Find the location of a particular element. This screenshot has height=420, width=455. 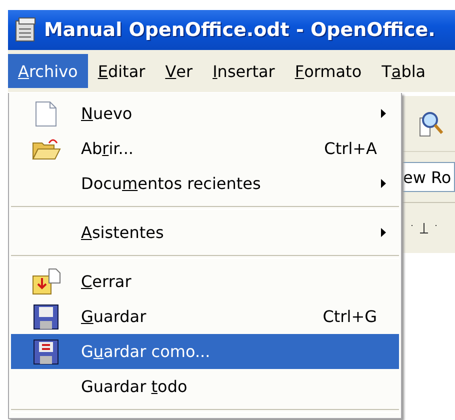

magnifier-icon is located at coordinates (431, 124).